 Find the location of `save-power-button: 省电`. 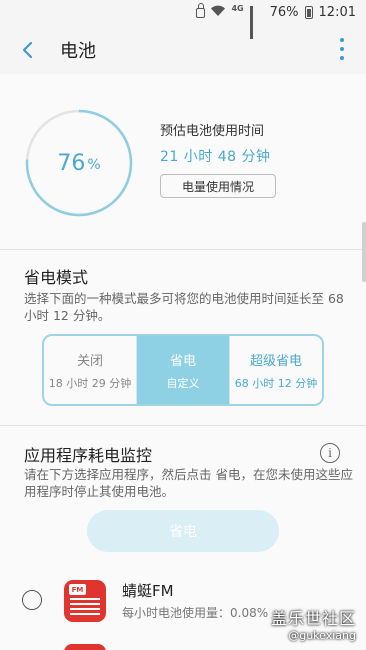

save-power-button: 省电 is located at coordinates (183, 531).